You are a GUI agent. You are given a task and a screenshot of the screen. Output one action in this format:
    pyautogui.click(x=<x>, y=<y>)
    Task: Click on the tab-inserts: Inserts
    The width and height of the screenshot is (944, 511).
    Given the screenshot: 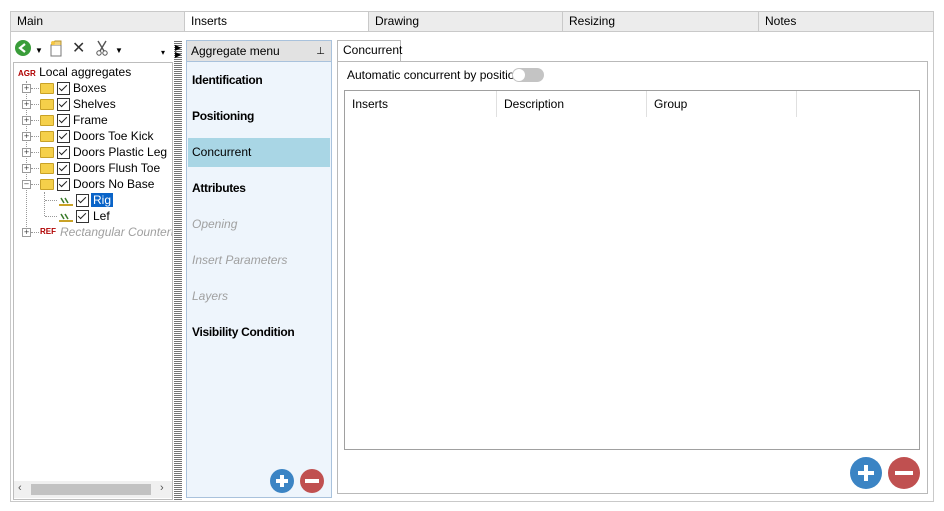 What is the action you would take?
    pyautogui.click(x=277, y=21)
    